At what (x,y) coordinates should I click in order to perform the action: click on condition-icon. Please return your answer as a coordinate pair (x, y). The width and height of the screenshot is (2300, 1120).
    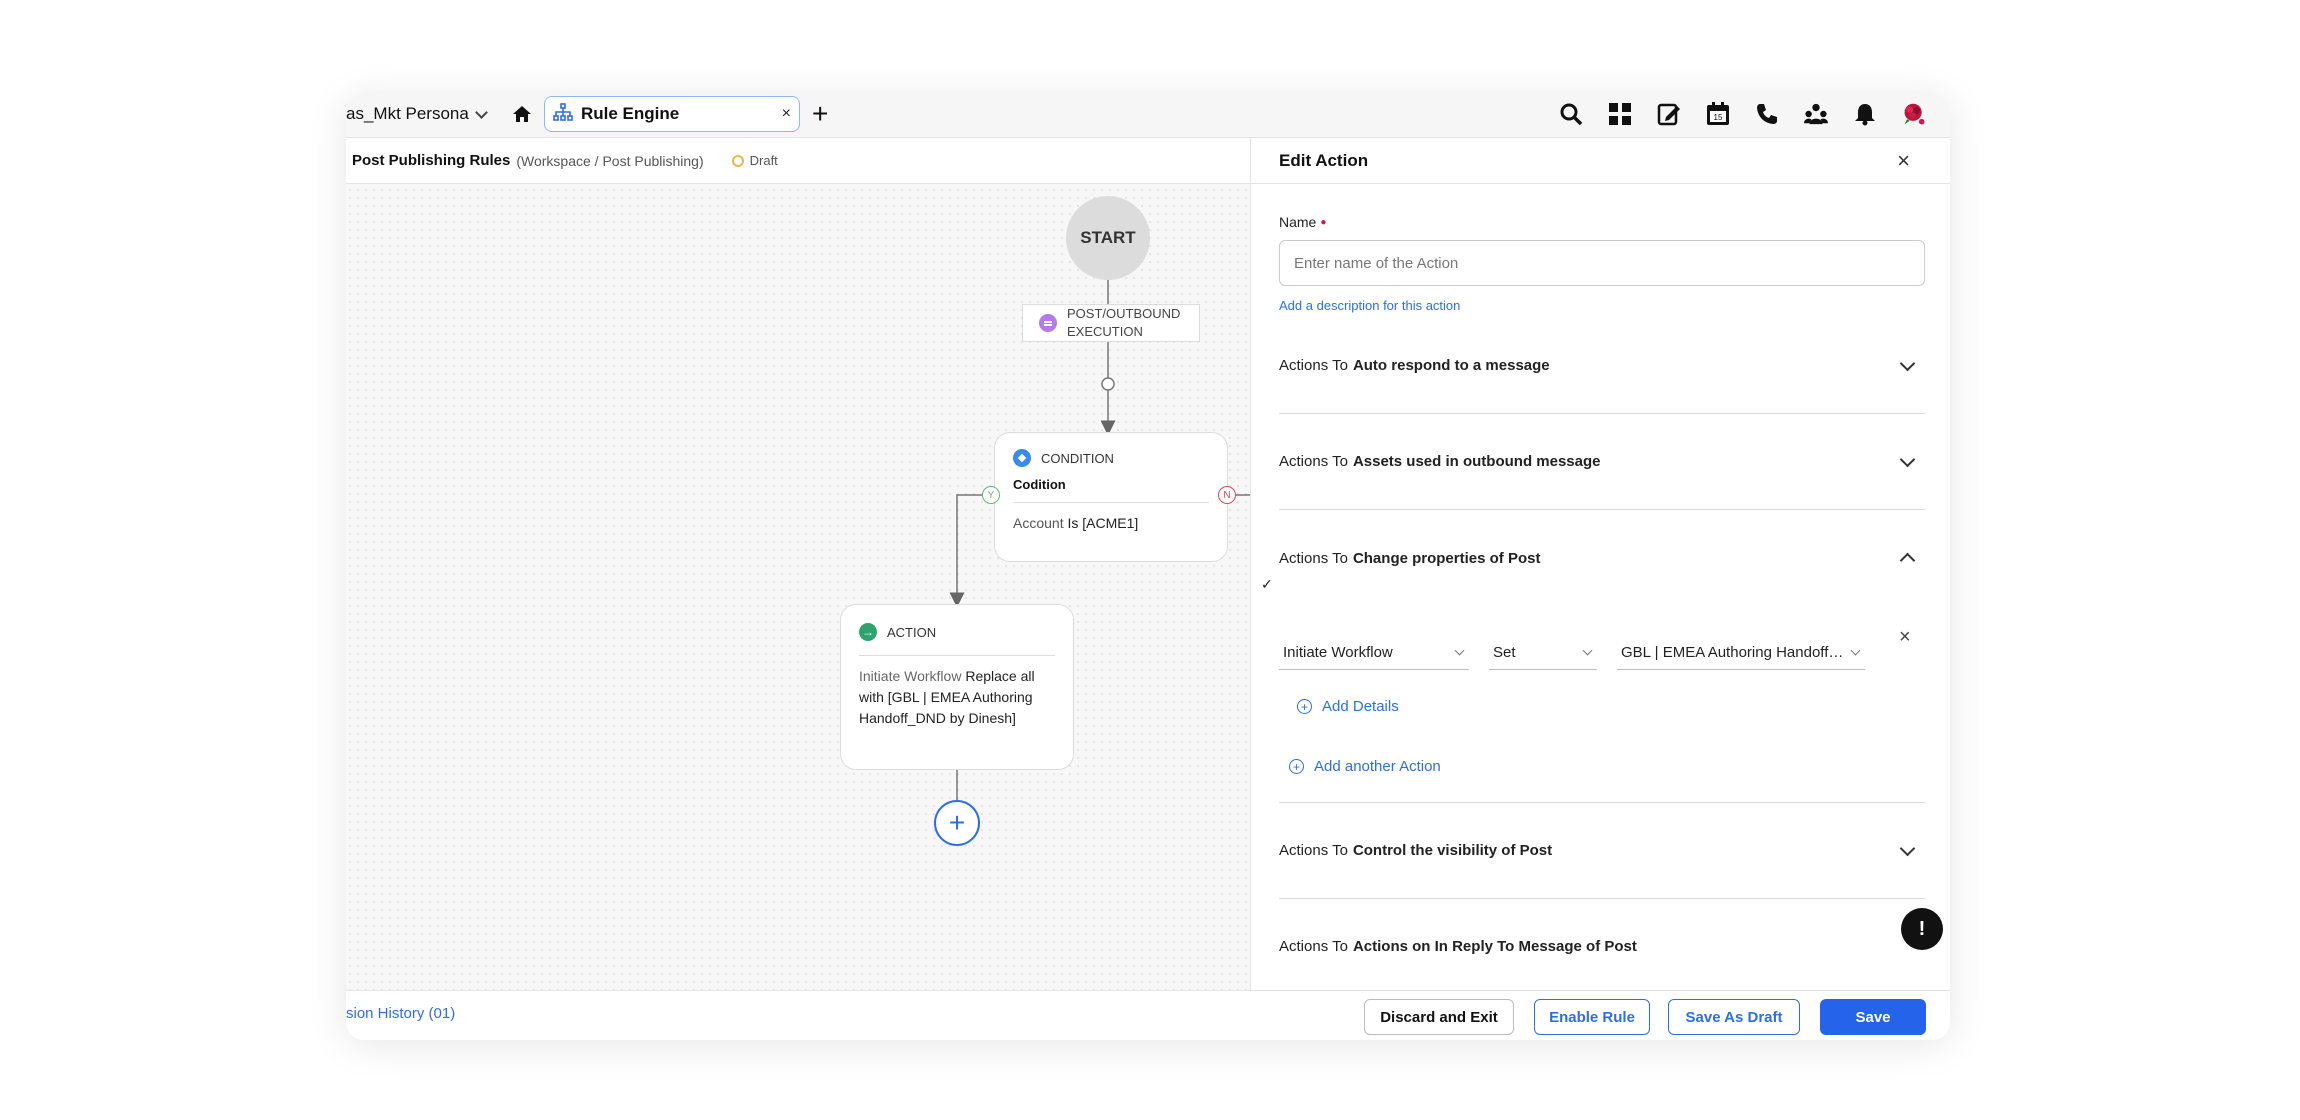
    Looking at the image, I should click on (1022, 458).